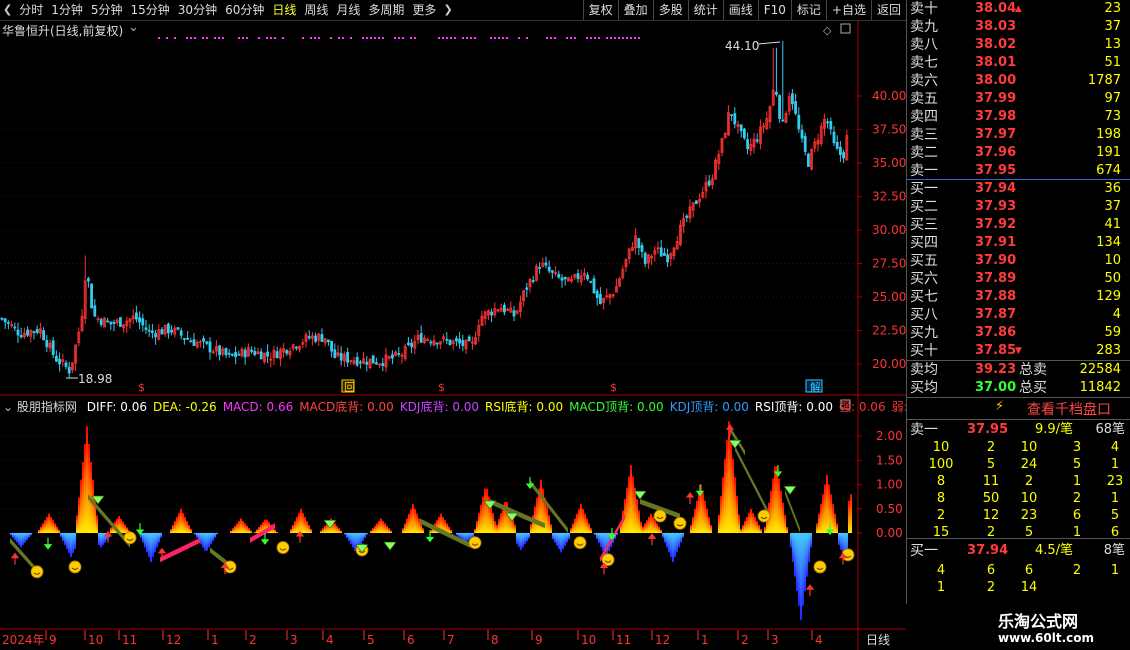 The height and width of the screenshot is (650, 1130). I want to click on draw-line-button: 画线, so click(740, 10).